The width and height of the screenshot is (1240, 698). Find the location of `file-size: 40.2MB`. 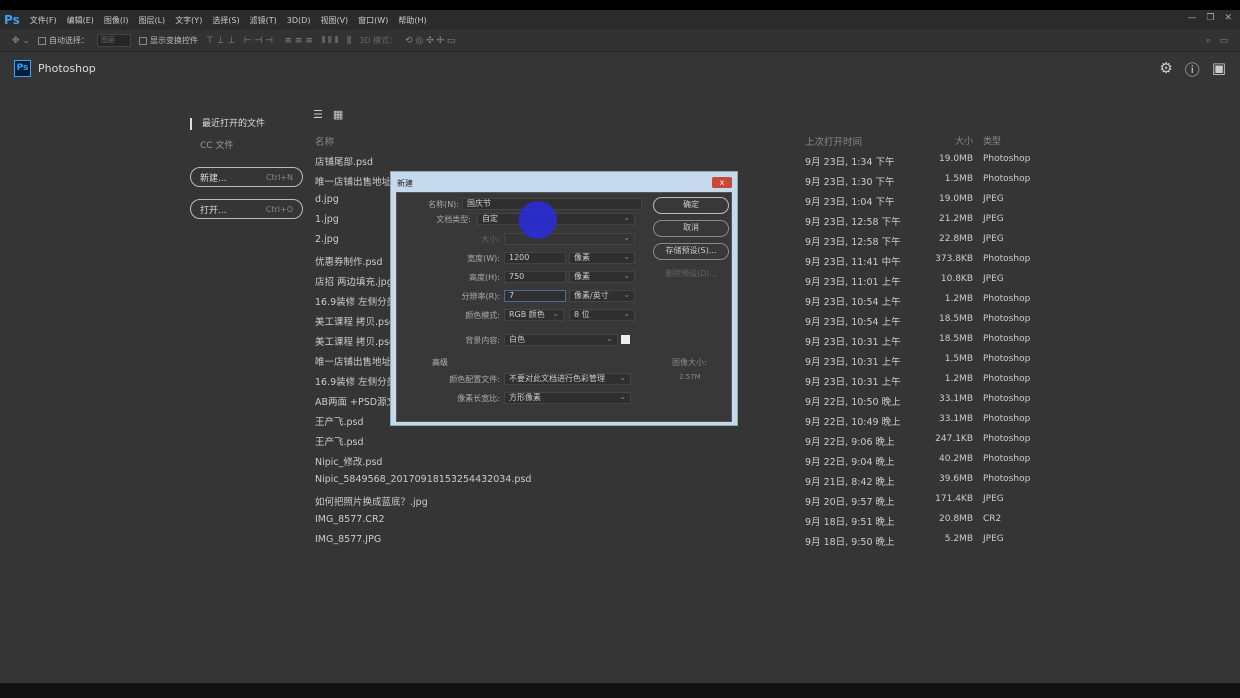

file-size: 40.2MB is located at coordinates (956, 459).